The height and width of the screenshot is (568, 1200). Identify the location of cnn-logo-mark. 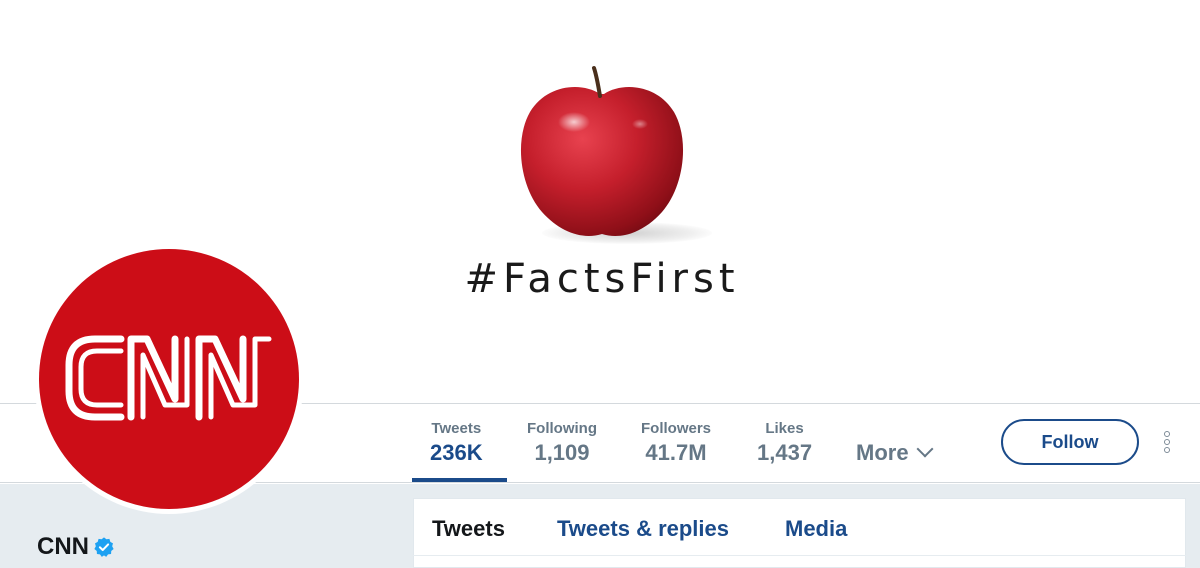
(168, 378).